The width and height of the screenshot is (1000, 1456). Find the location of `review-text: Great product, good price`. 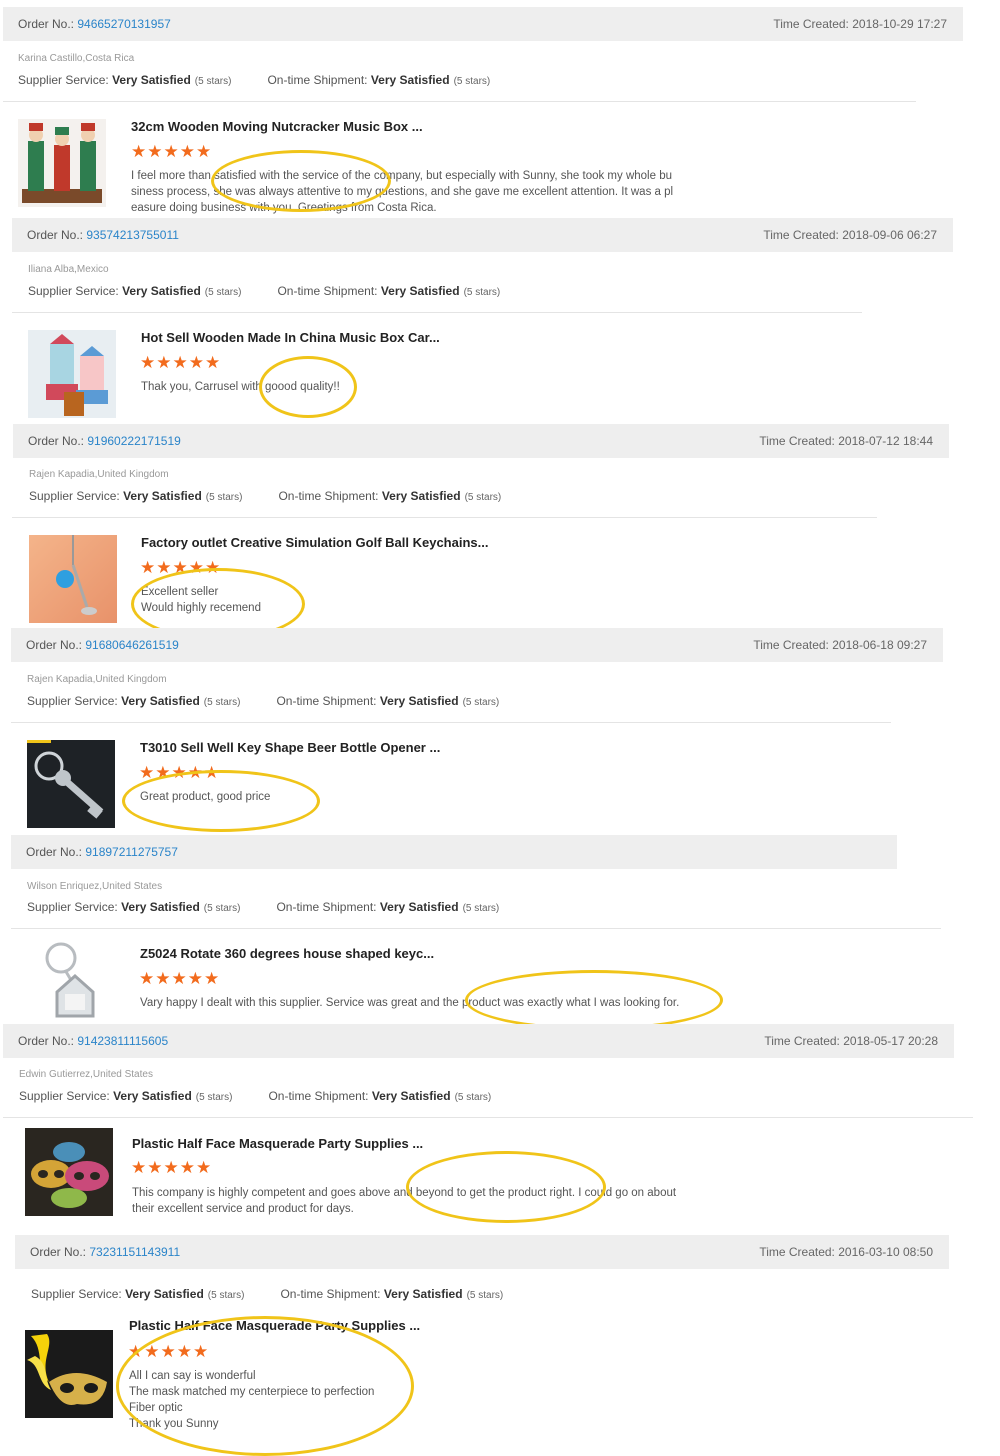

review-text: Great product, good price is located at coordinates (205, 797).